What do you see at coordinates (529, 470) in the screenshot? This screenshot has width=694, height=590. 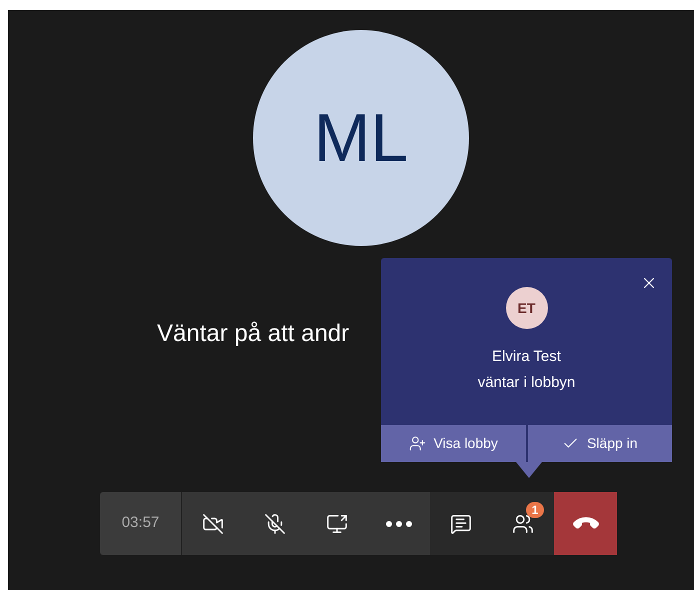 I see `popup-pointer` at bounding box center [529, 470].